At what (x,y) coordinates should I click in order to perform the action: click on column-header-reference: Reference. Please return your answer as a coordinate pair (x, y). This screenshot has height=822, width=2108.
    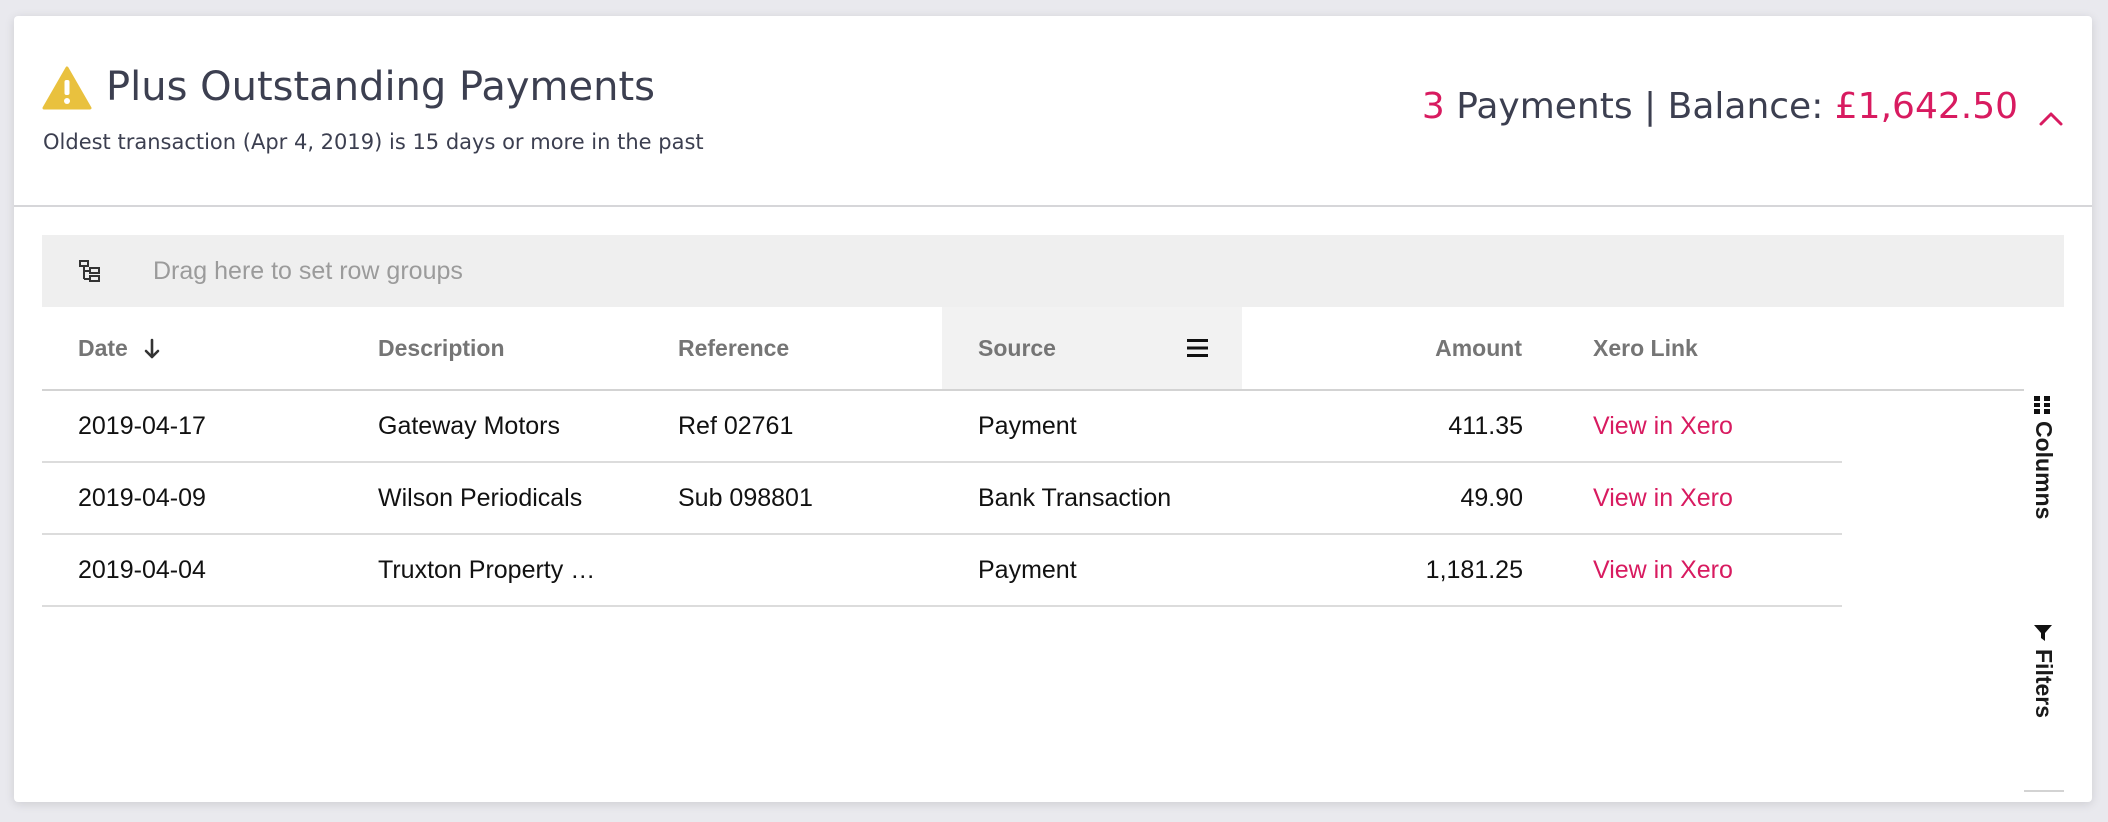
    Looking at the image, I should click on (792, 348).